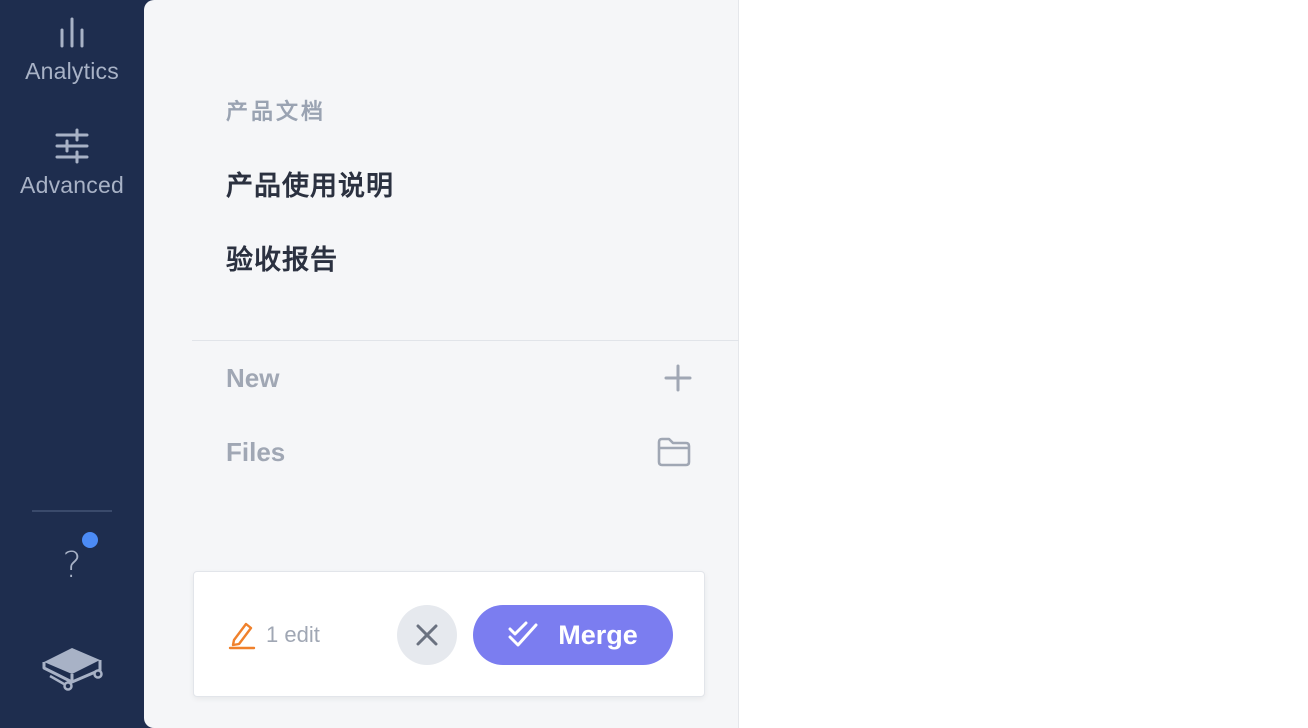  I want to click on question-mark-icon: ?, so click(72, 565).